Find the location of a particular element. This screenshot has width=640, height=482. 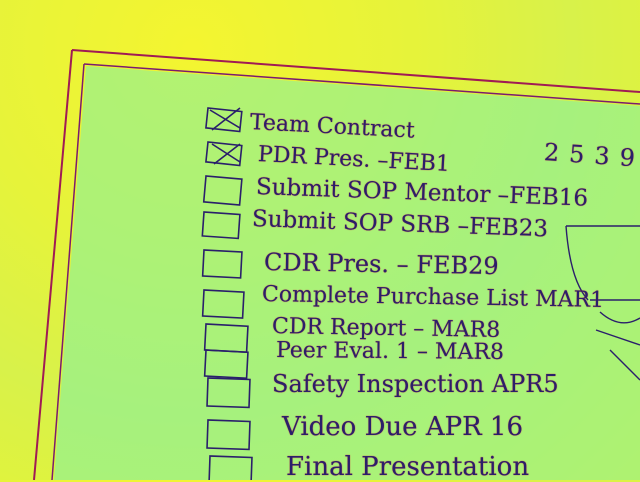

list-item: Peer Eval. 1 – MAR8 is located at coordinates (390, 351).